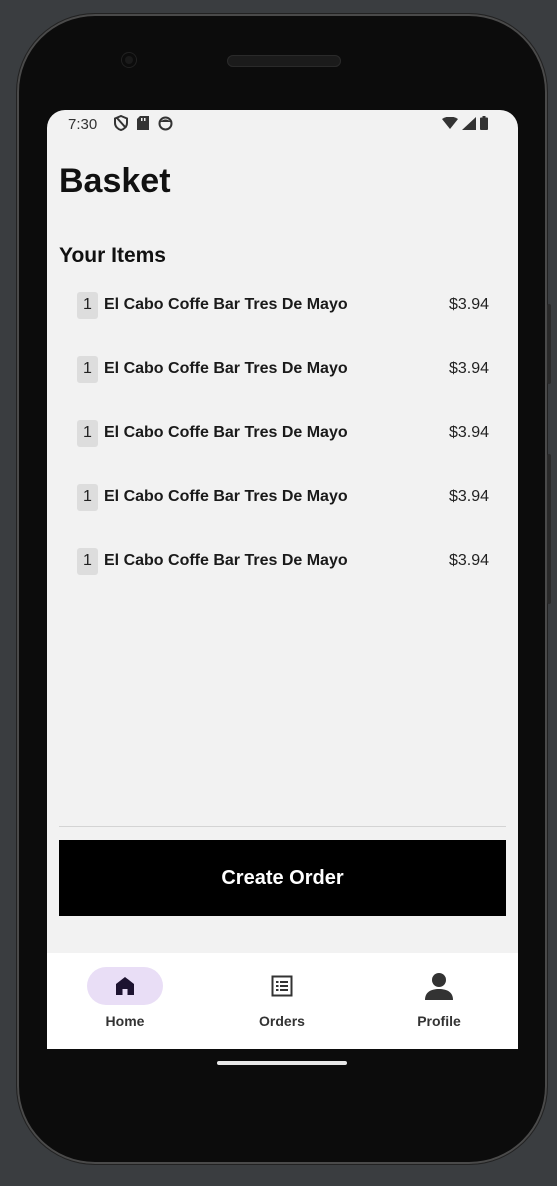 This screenshot has height=1186, width=557. Describe the element at coordinates (549, 529) in the screenshot. I see `volume-button` at that location.